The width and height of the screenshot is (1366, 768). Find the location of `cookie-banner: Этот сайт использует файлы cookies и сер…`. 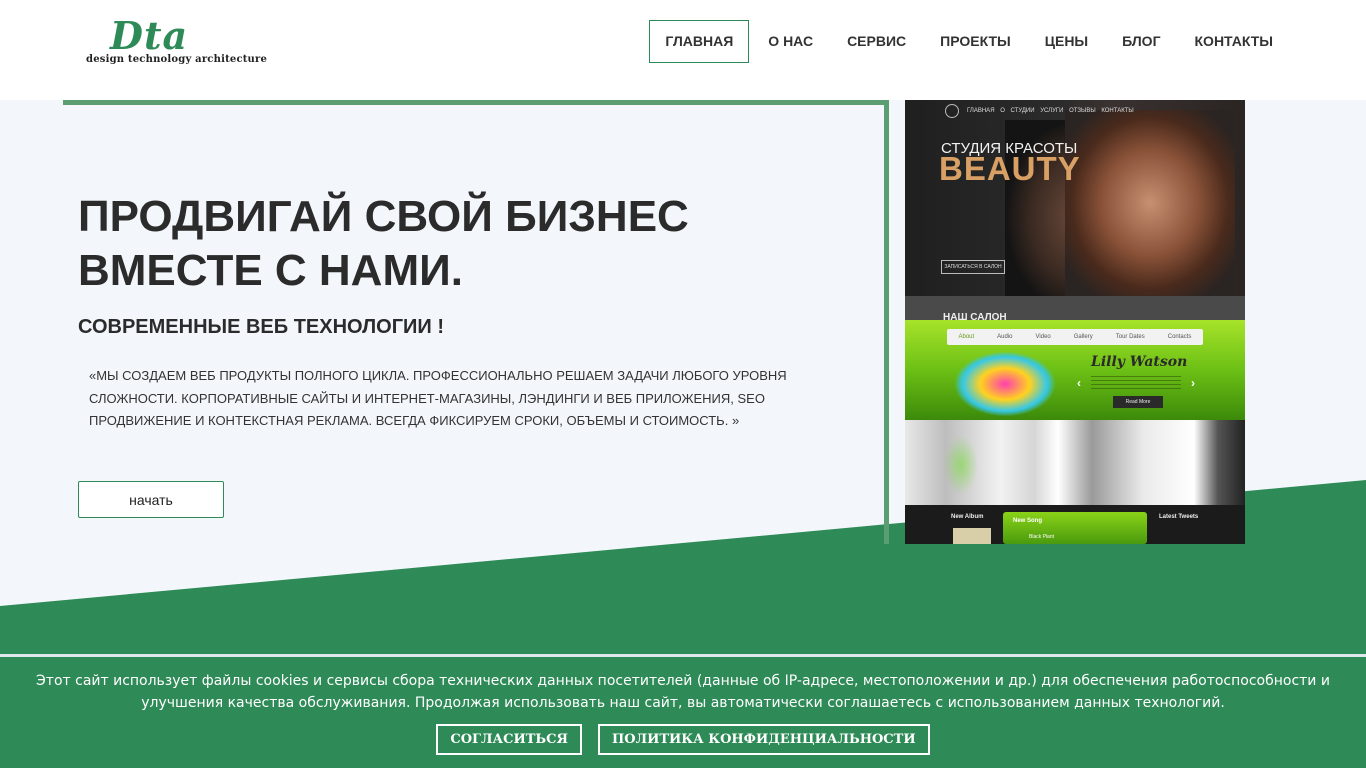

cookie-banner: Этот сайт использует файлы cookies и сер… is located at coordinates (683, 711).